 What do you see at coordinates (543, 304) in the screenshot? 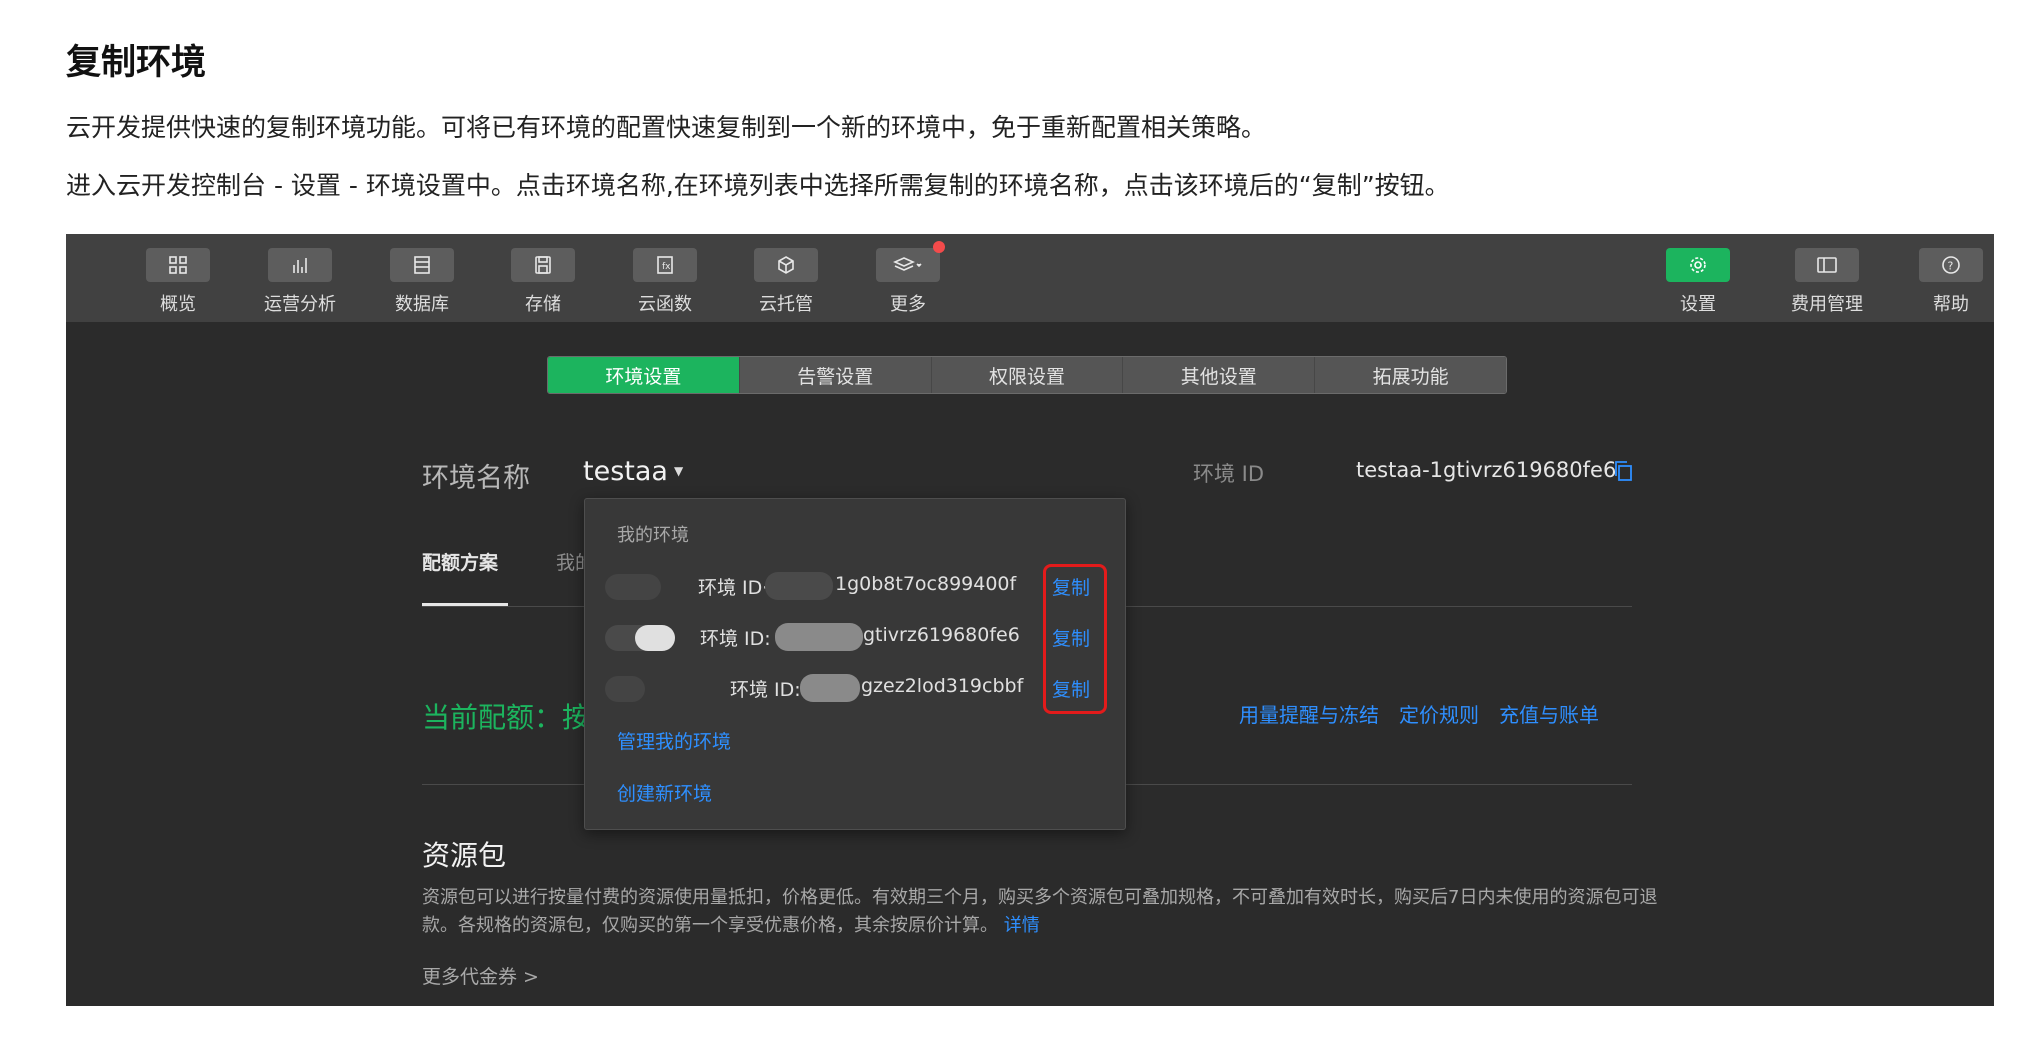
I see `nav-label: 存储` at bounding box center [543, 304].